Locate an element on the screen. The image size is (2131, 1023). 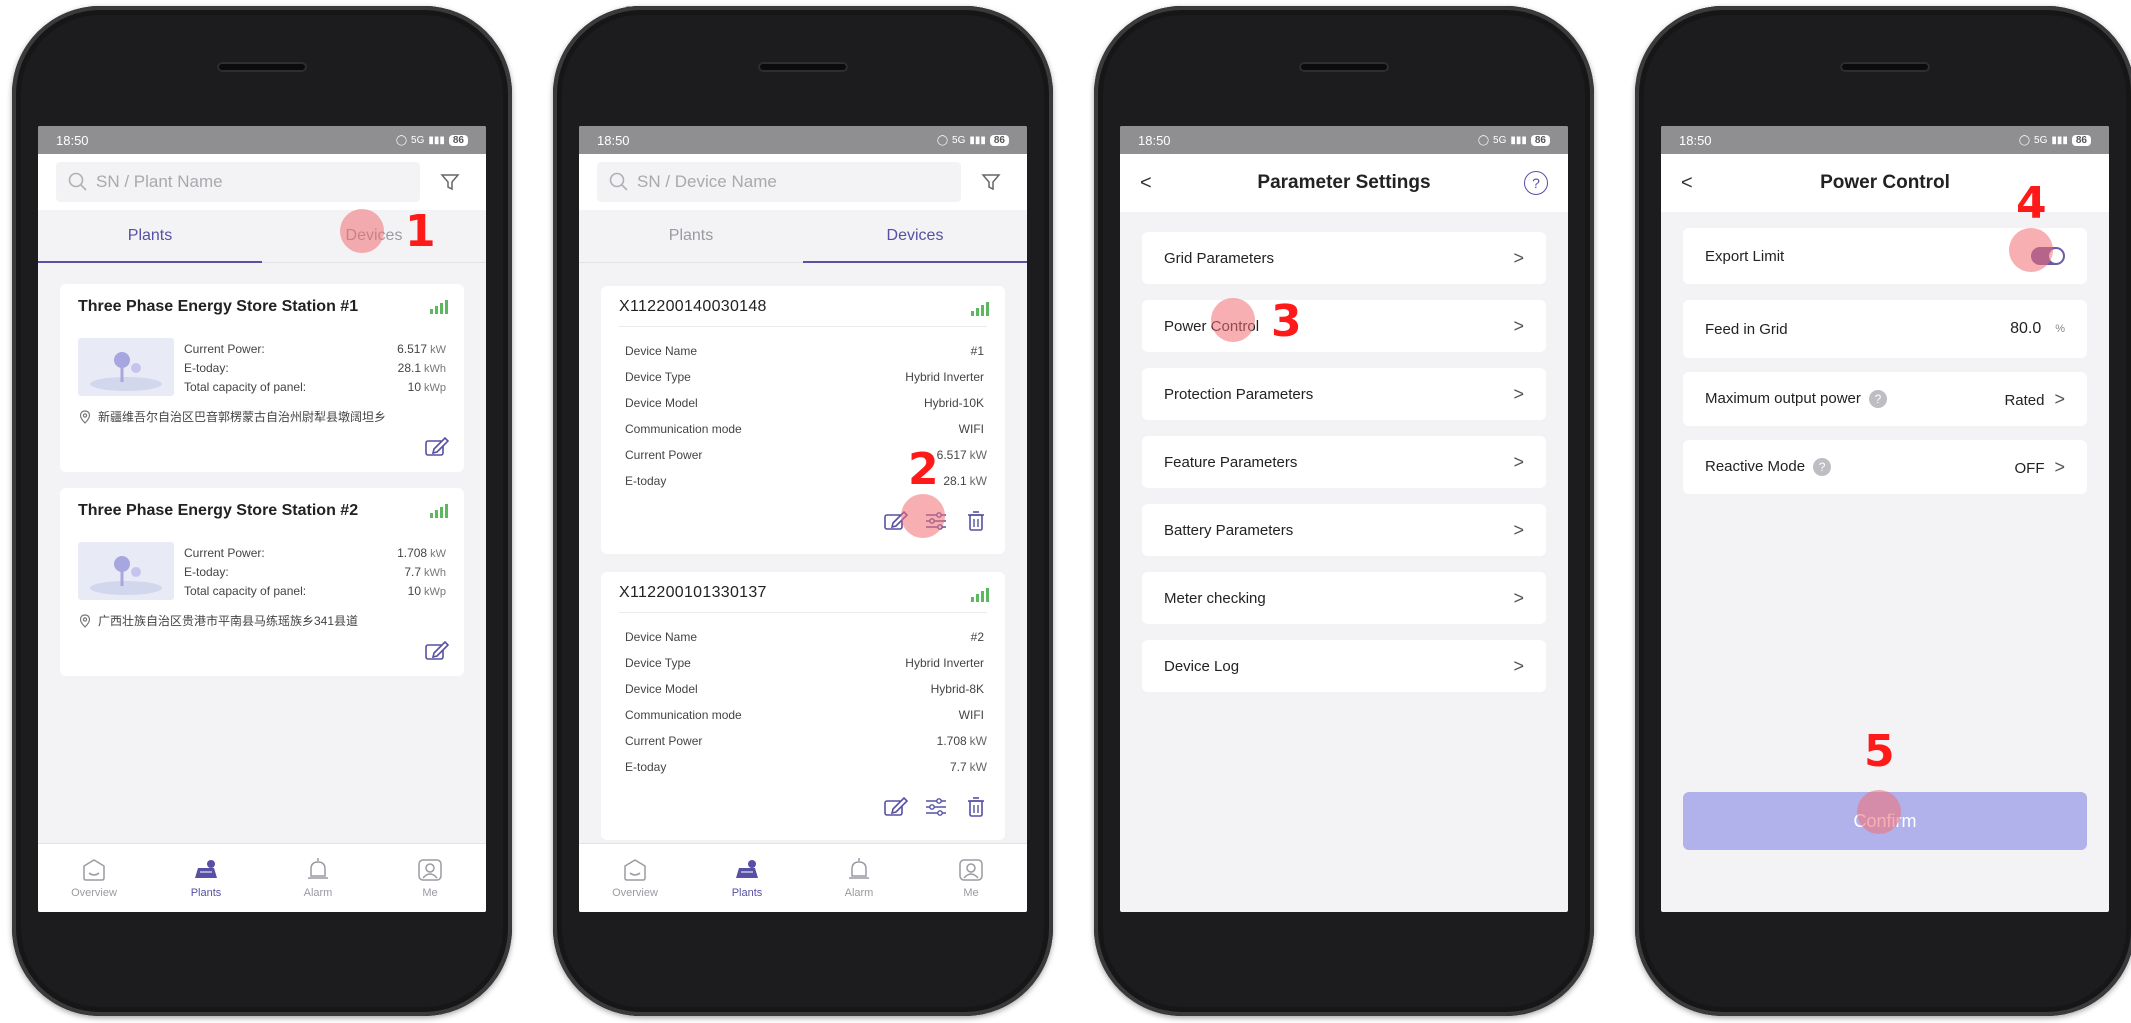
edit-icon is located at coordinates (437, 650).